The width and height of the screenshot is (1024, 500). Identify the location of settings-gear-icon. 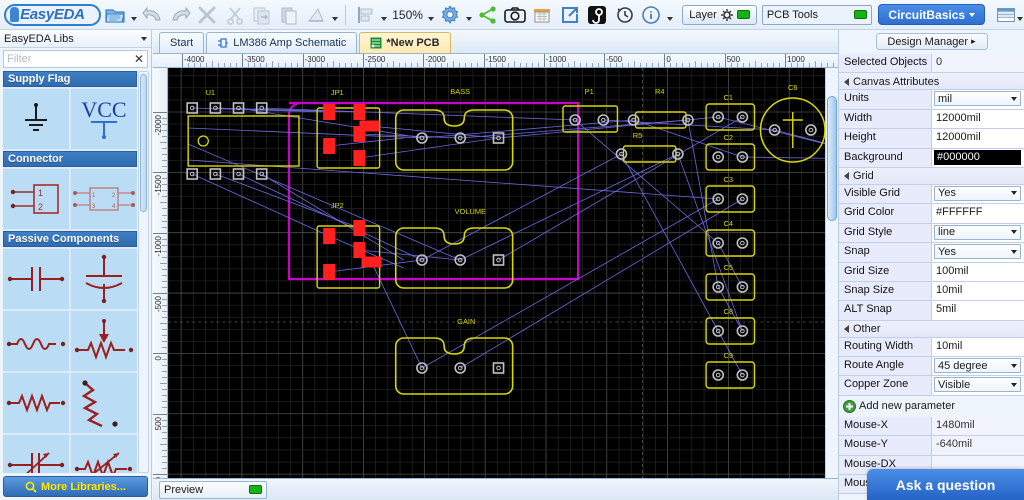
(450, 15).